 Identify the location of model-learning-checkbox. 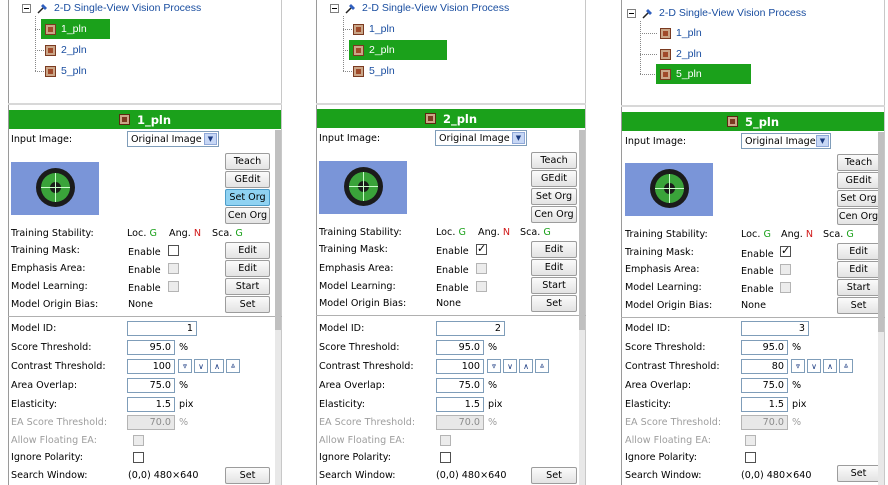
(481, 286).